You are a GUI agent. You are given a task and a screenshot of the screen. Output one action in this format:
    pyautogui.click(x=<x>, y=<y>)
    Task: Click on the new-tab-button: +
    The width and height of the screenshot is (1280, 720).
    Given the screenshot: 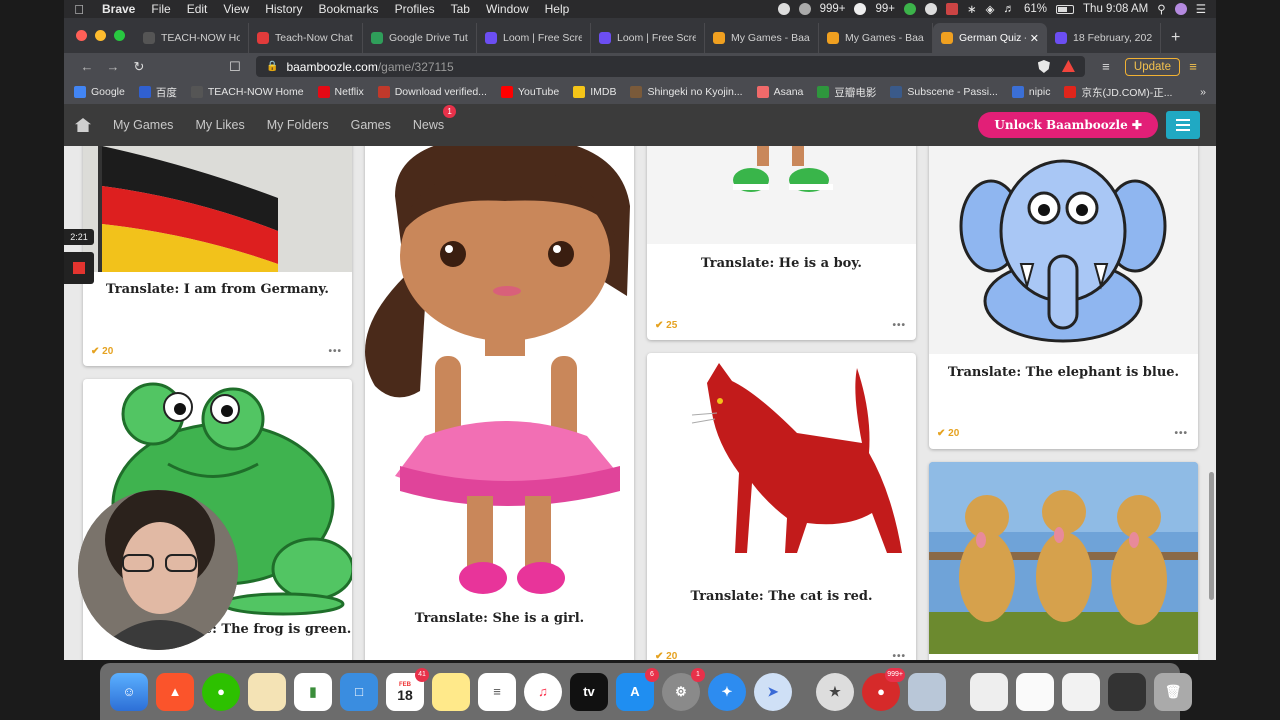 What is the action you would take?
    pyautogui.click(x=1175, y=41)
    